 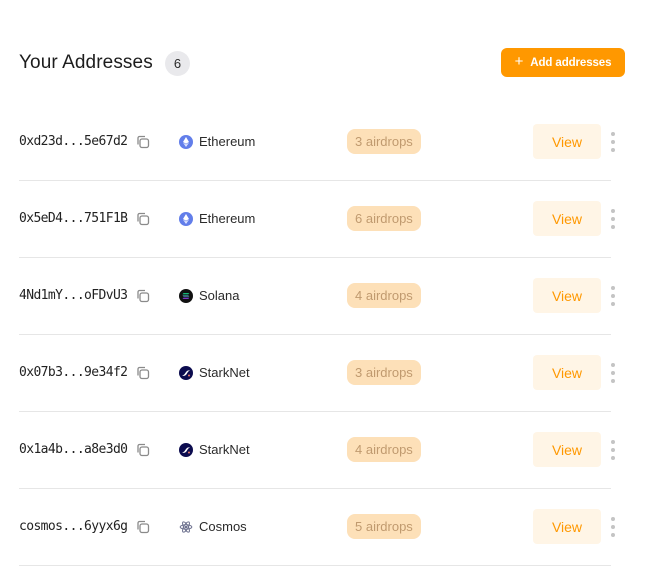 I want to click on address-text: cosmos...6yyx6g, so click(x=73, y=526).